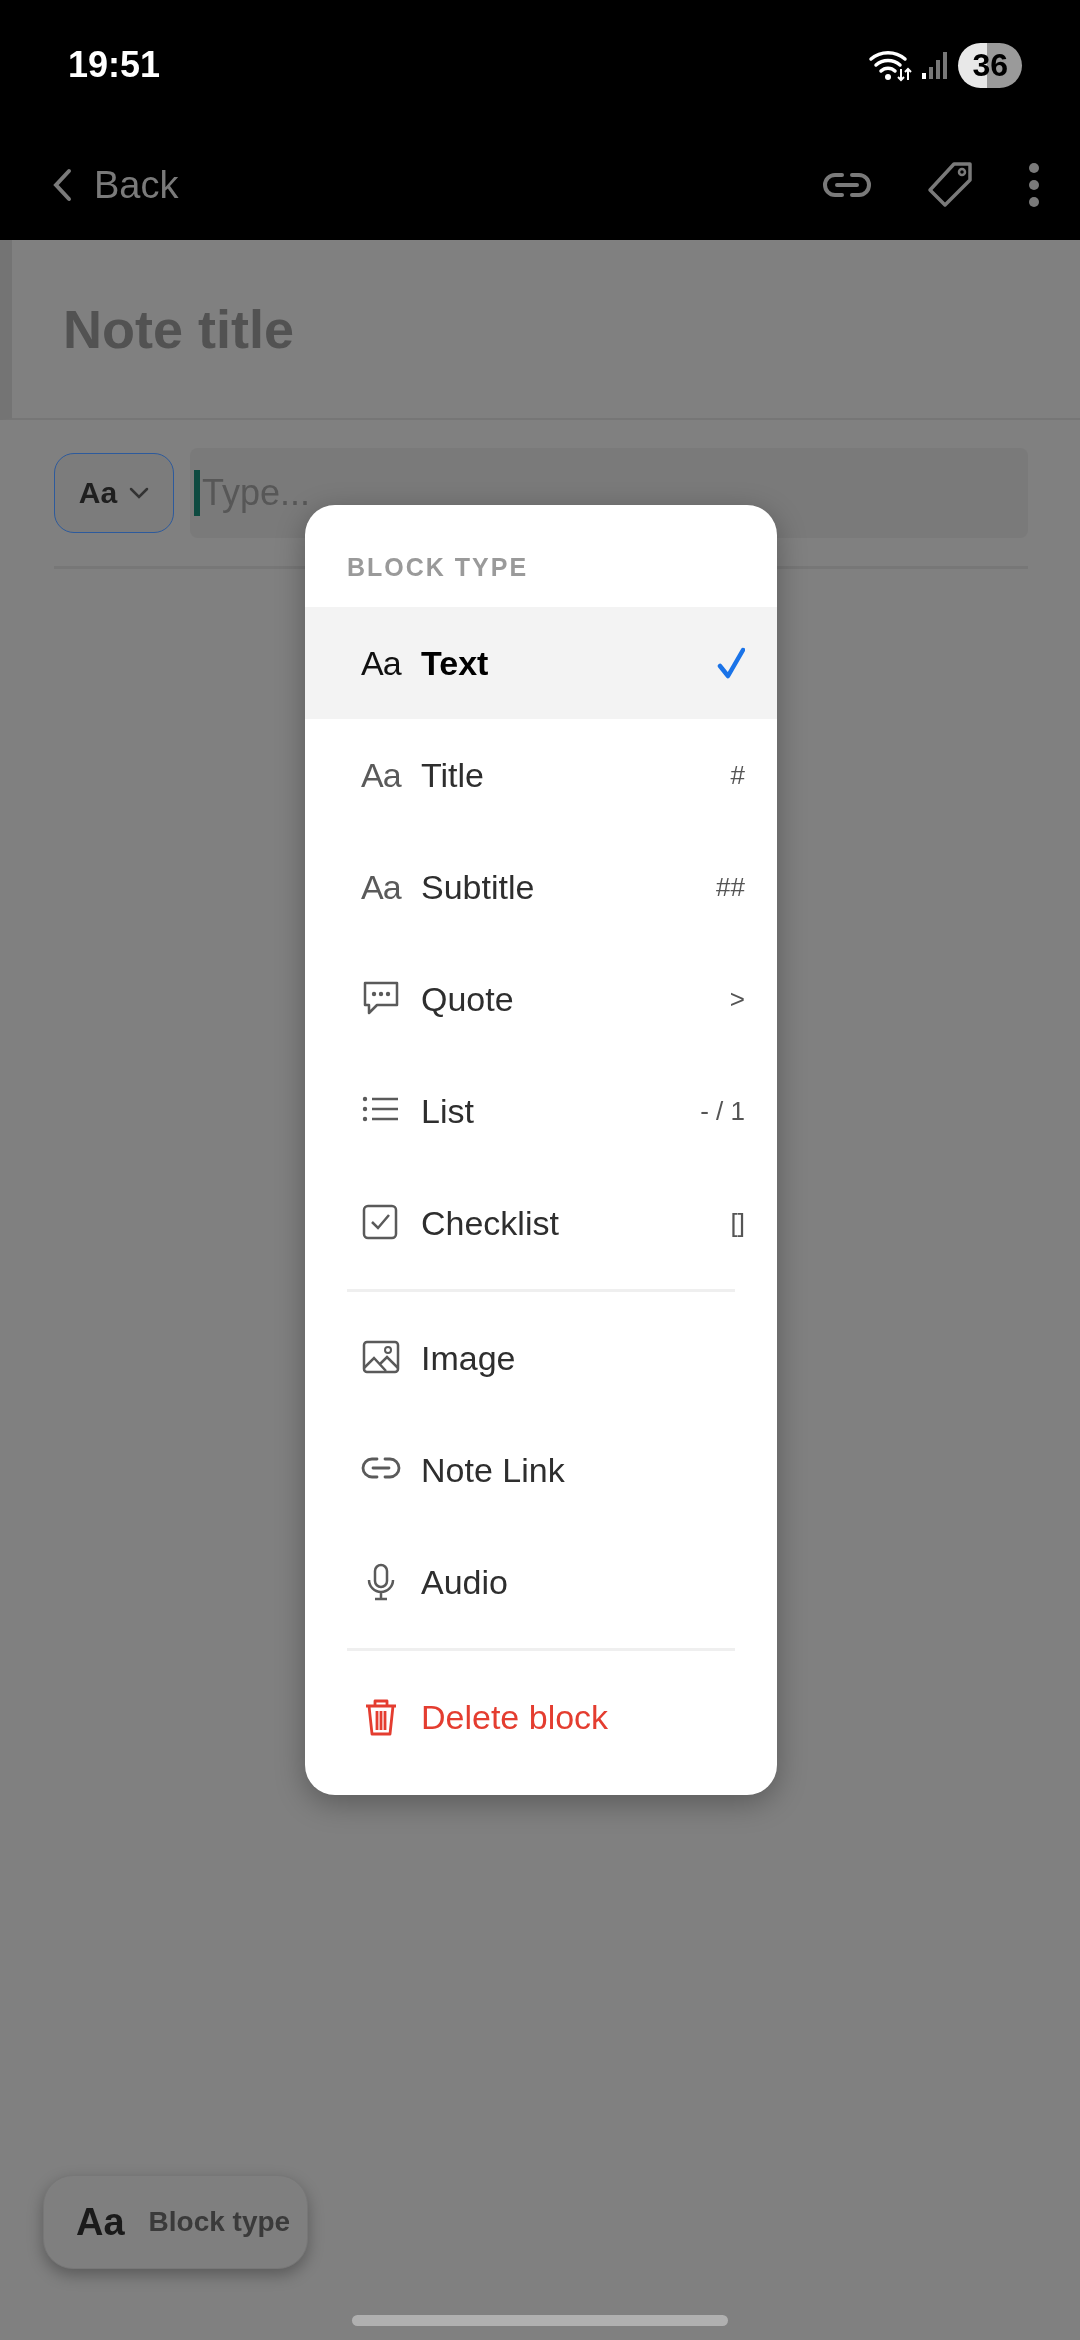 The width and height of the screenshot is (1080, 2340). What do you see at coordinates (541, 775) in the screenshot?
I see `menu-item: Aa Title #` at bounding box center [541, 775].